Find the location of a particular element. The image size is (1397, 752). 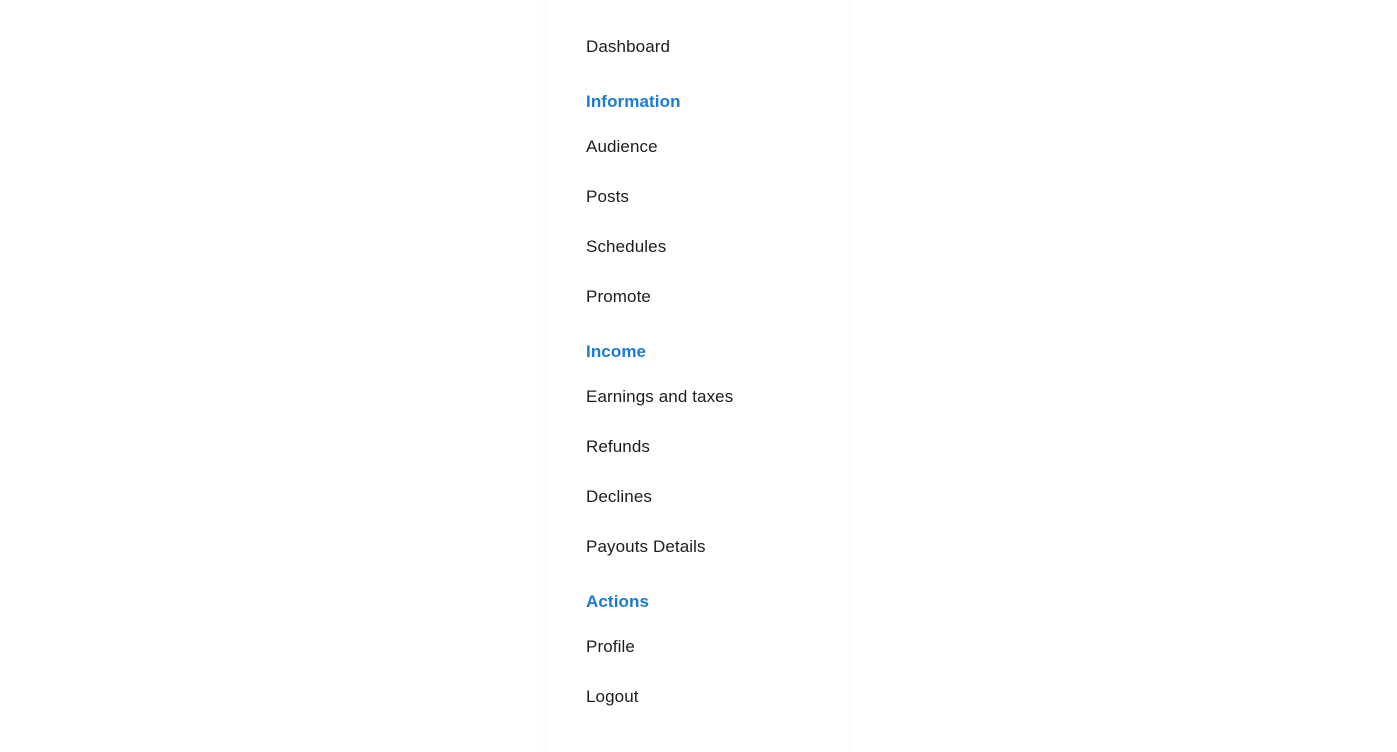

nav-item-logout: Logout is located at coordinates (612, 697).